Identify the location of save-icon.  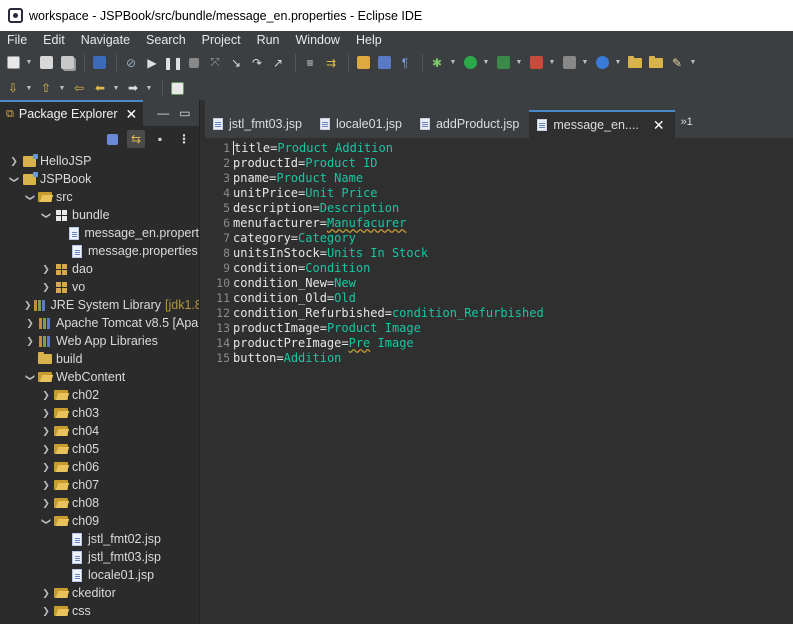
(46, 63).